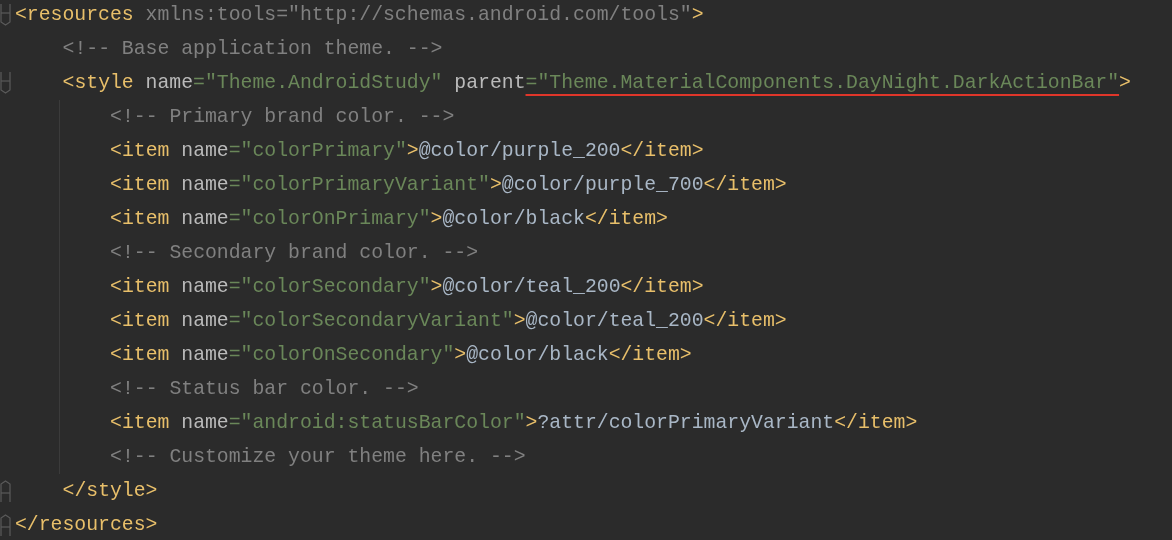  What do you see at coordinates (294, 253) in the screenshot?
I see `code-line: <!-- Secondary brand color. -->` at bounding box center [294, 253].